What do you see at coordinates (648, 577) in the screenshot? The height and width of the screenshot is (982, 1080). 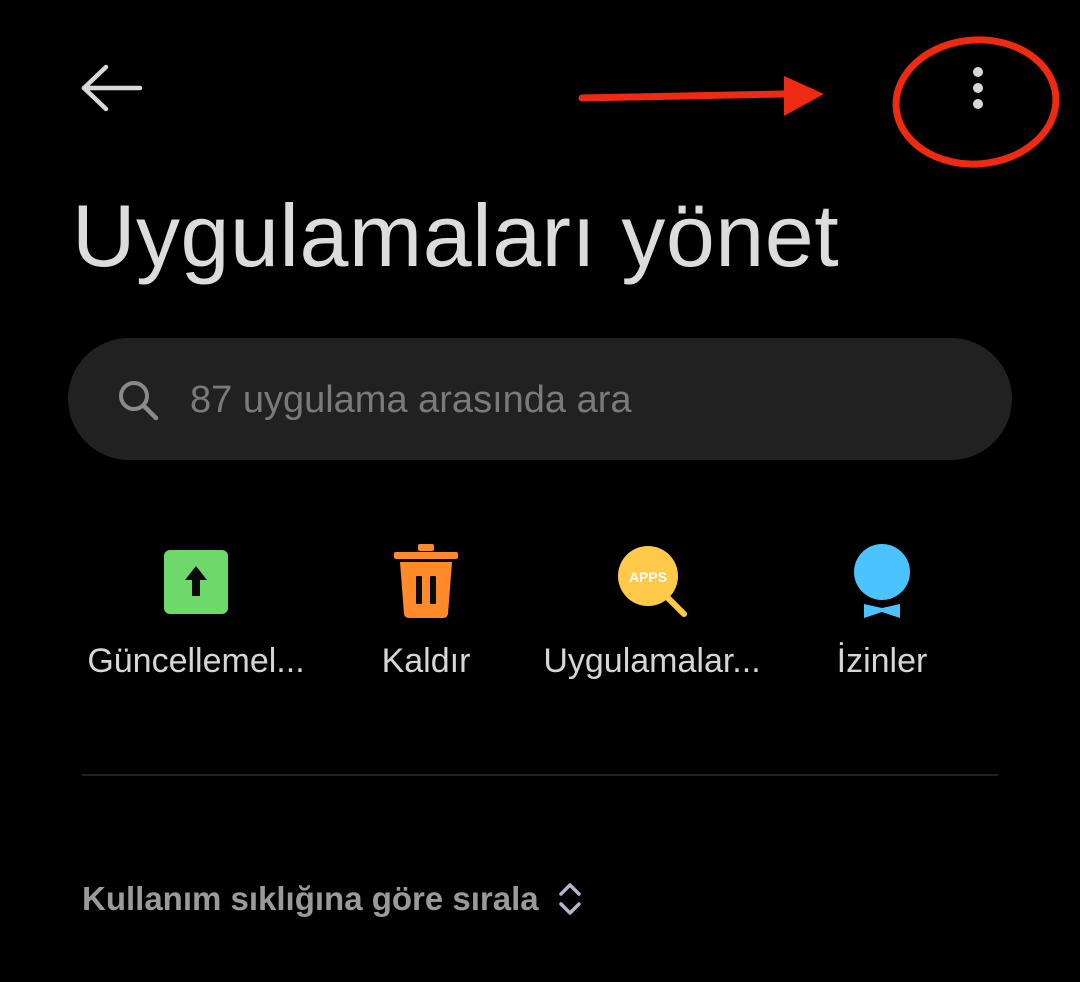 I see `apps-icon-text: APPS` at bounding box center [648, 577].